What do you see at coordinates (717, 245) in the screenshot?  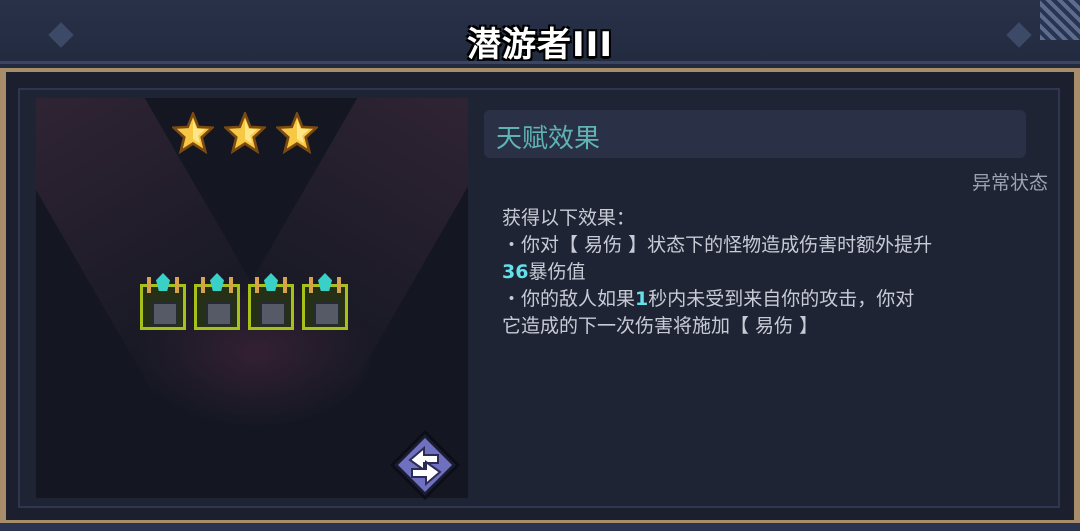 I see `effect-text: ・你对【 易伤 】状态下的怪物造成伤害时额外提升` at bounding box center [717, 245].